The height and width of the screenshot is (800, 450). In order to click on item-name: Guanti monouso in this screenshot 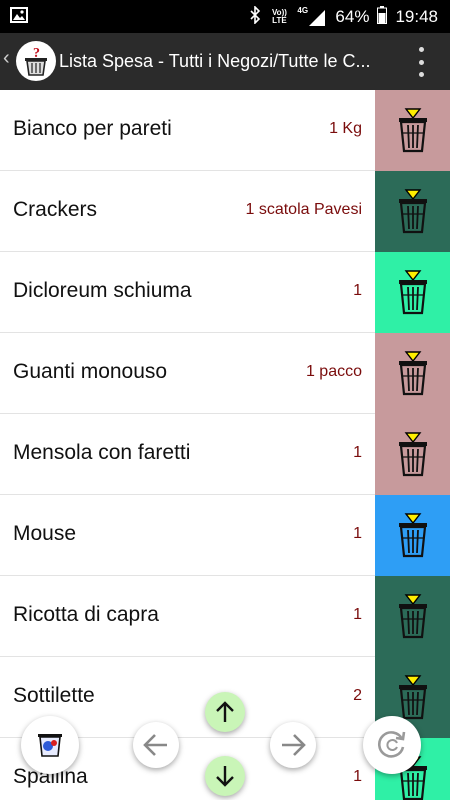, I will do `click(90, 371)`.